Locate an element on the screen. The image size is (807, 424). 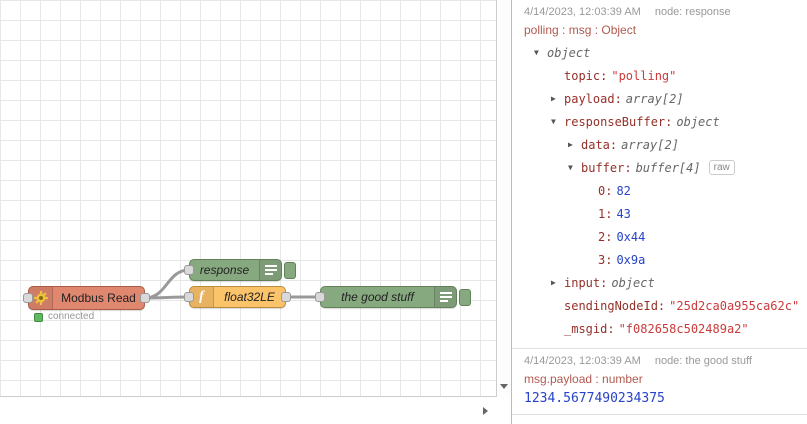
debug-toggle-response is located at coordinates (290, 270).